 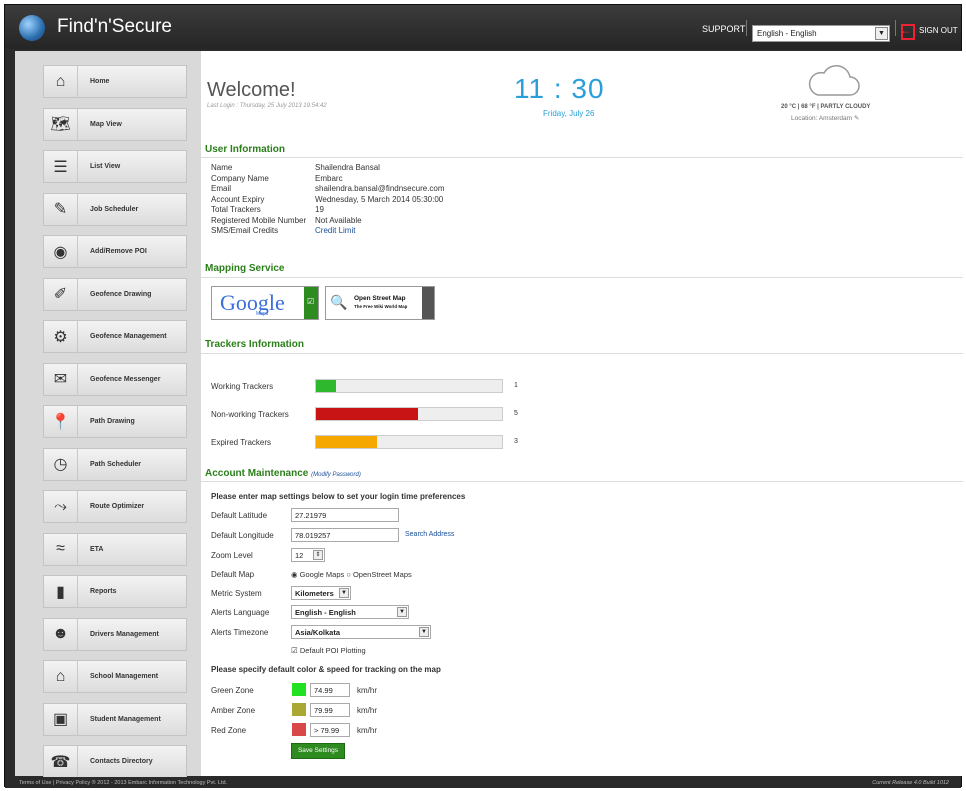 I want to click on osm-logo-icon: 🔍, so click(x=339, y=302).